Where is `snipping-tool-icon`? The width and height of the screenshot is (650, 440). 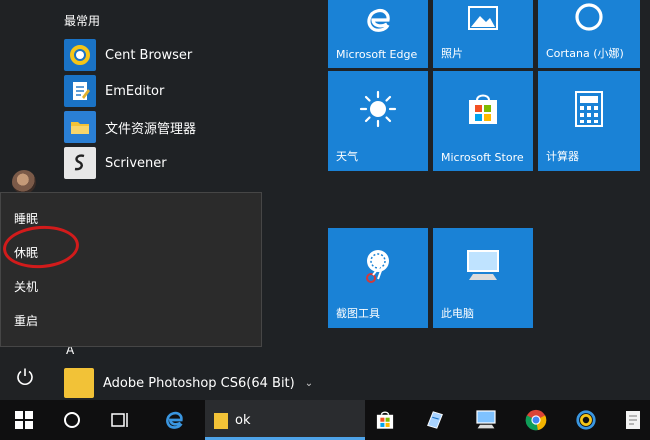 snipping-tool-icon is located at coordinates (378, 268).